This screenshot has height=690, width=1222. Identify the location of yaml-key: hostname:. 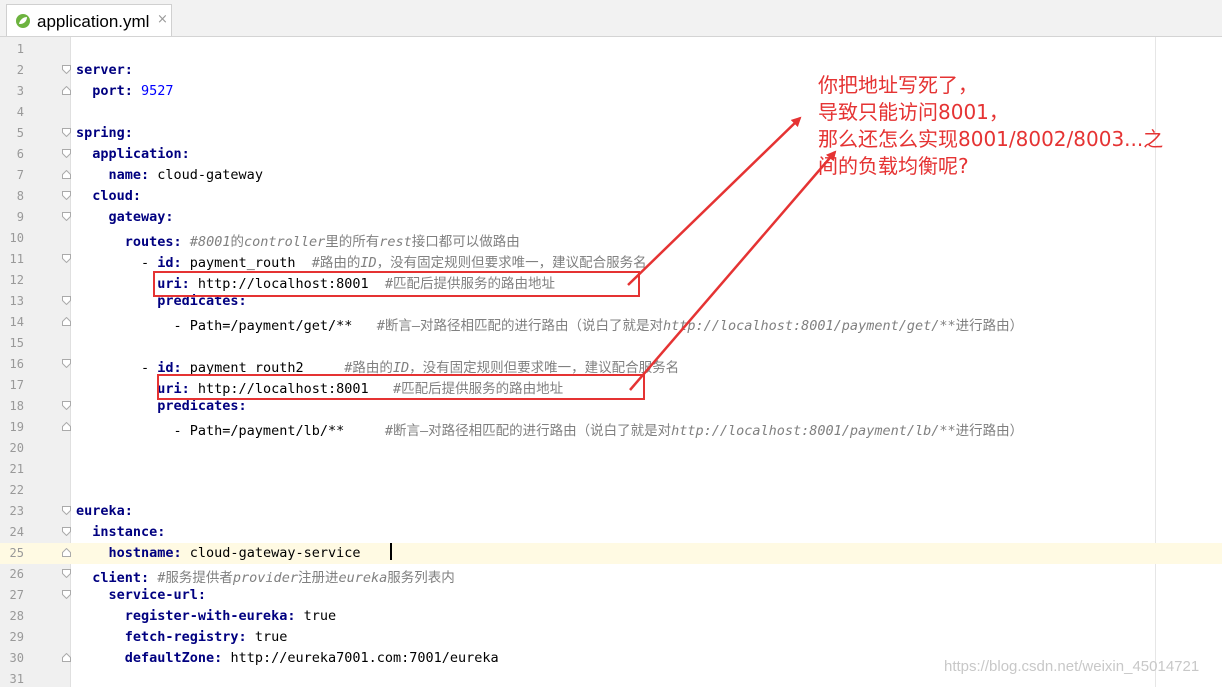
(133, 553).